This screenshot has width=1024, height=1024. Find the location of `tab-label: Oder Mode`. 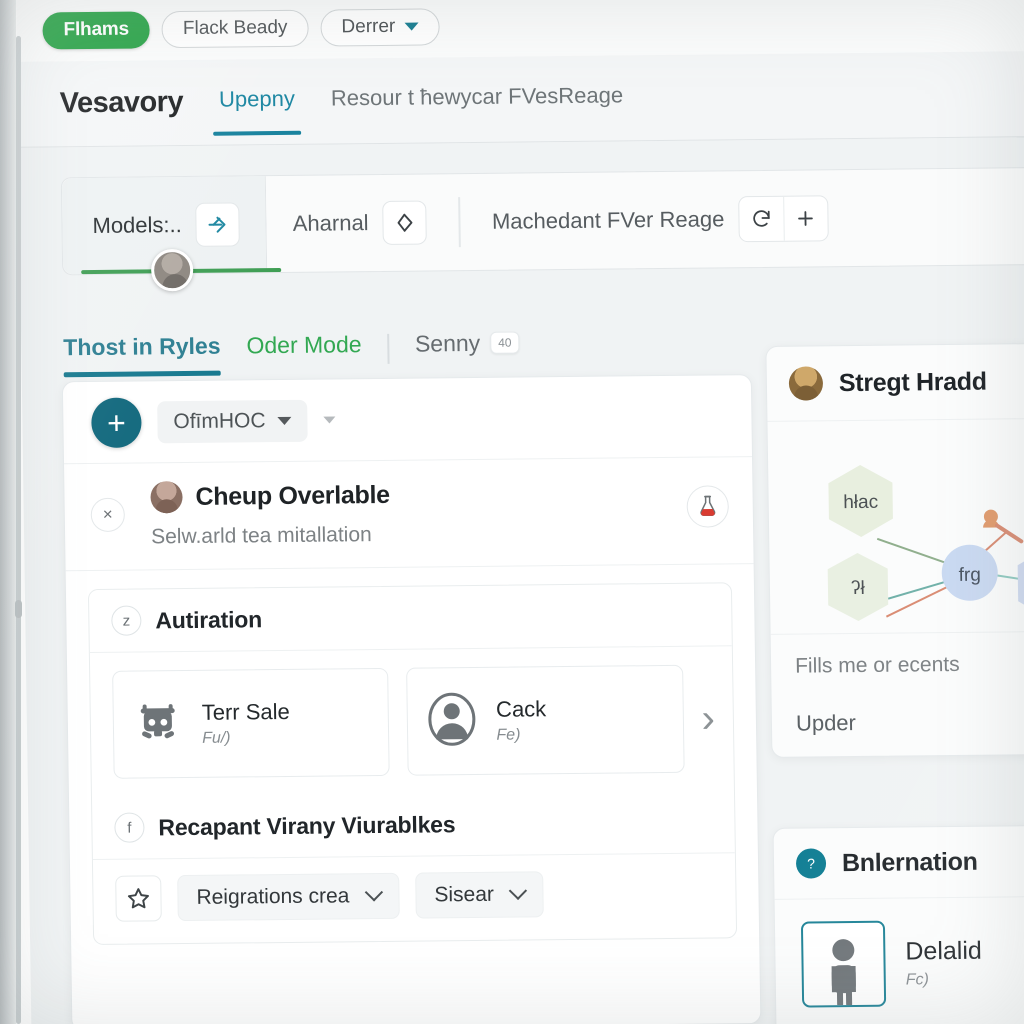

tab-label: Oder Mode is located at coordinates (304, 344).